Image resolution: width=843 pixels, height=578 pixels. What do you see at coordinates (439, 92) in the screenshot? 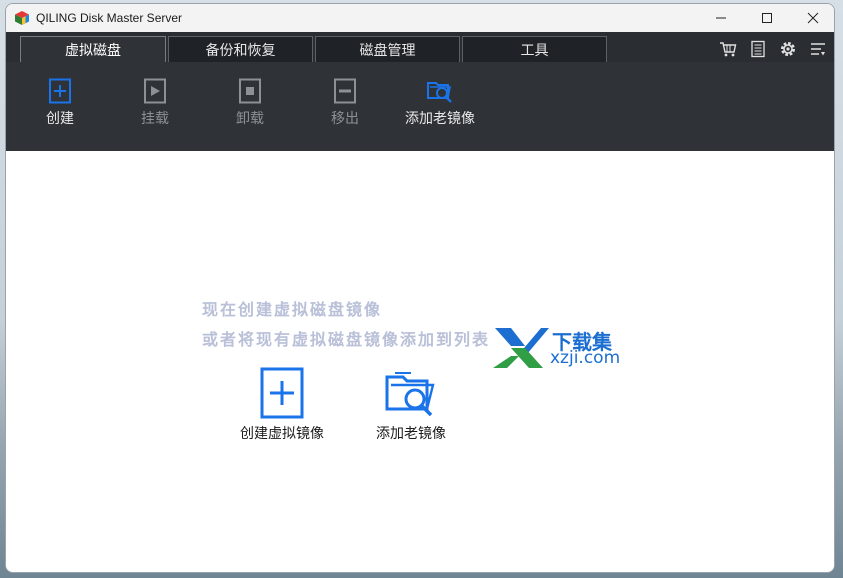
I see `folder-search-icon` at bounding box center [439, 92].